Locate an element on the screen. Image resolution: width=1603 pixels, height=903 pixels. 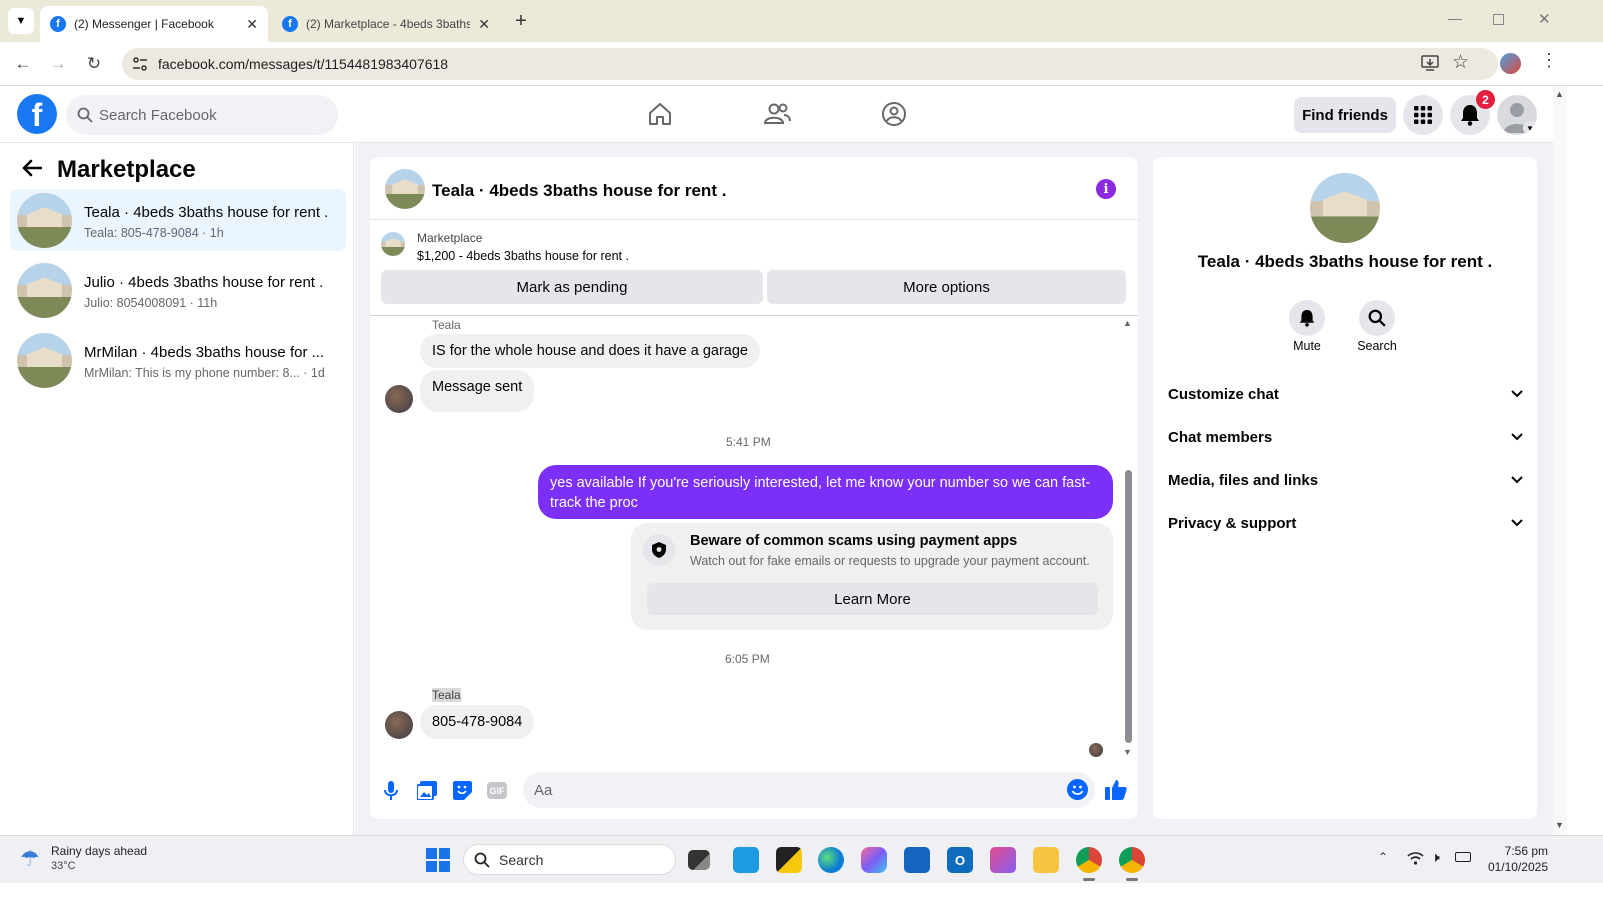
taskbar-search: Search is located at coordinates (569, 859).